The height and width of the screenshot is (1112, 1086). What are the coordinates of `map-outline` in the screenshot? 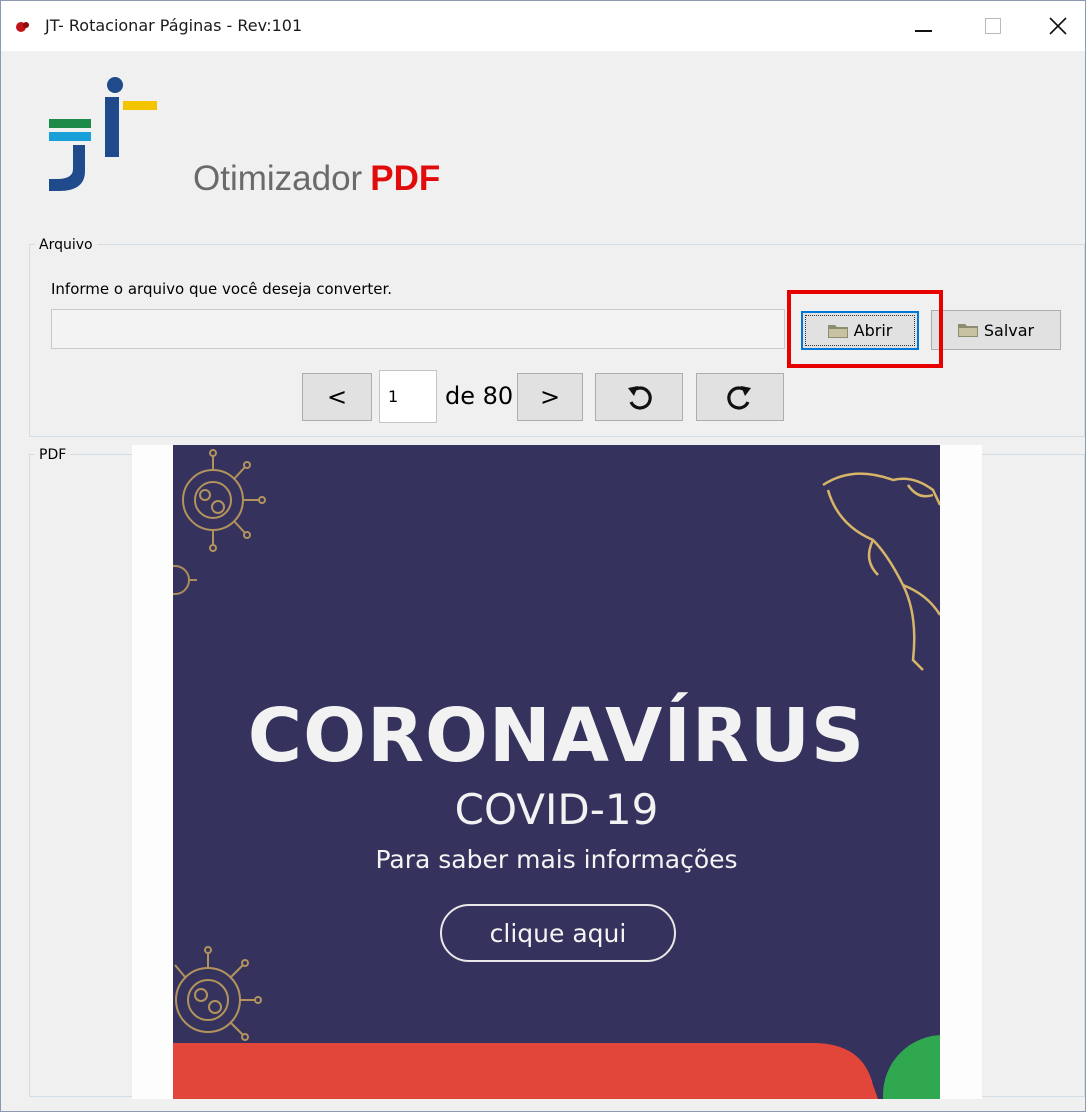 It's located at (881, 571).